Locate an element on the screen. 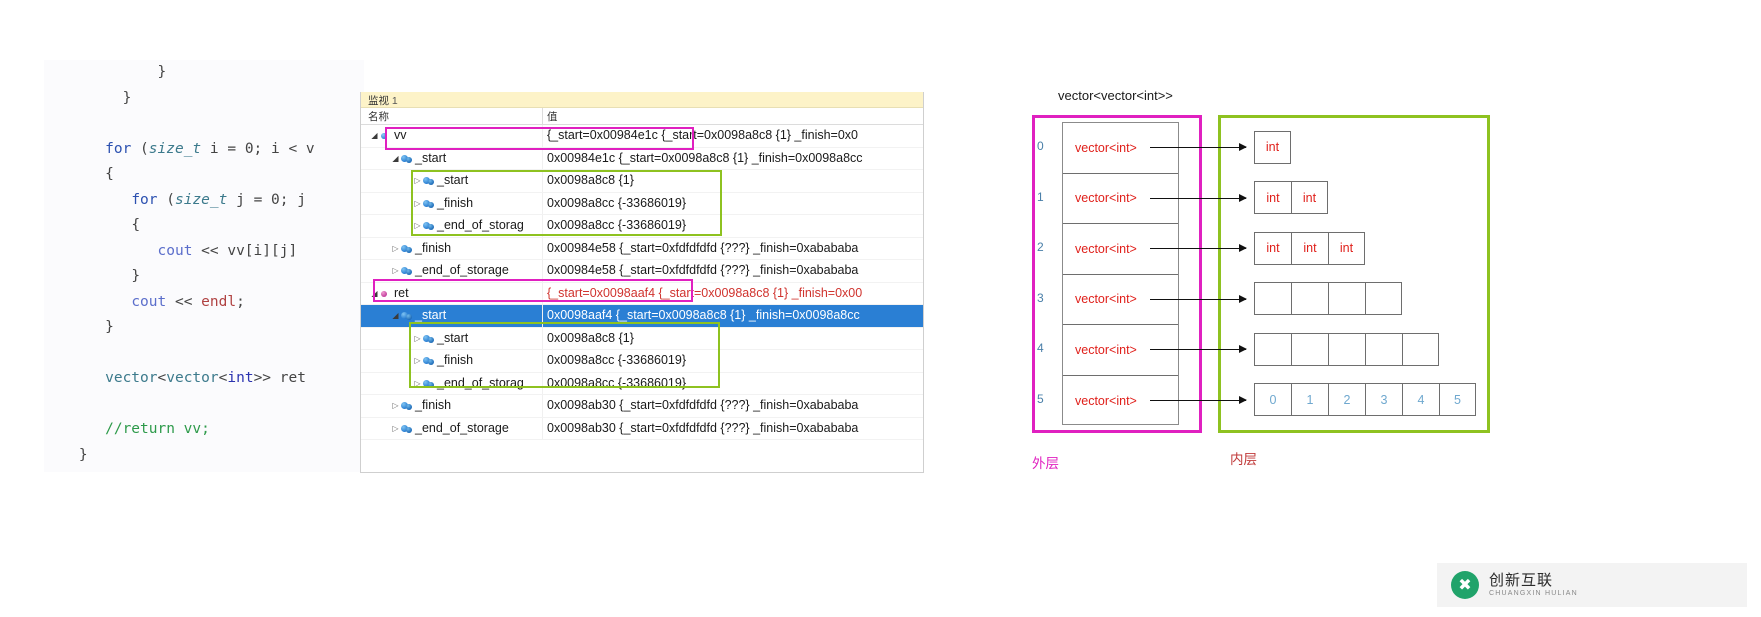  code-line: cout << endl; is located at coordinates (188, 301).